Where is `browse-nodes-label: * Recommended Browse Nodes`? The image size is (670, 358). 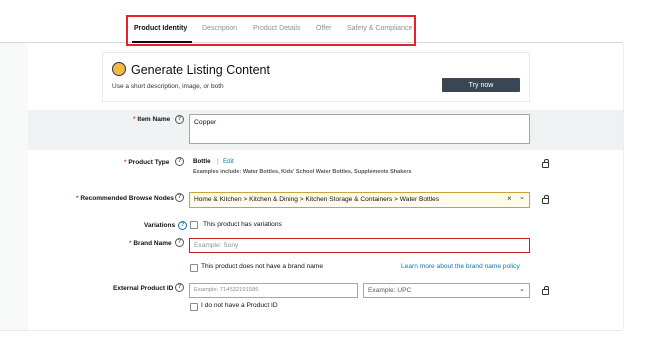
browse-nodes-label: * Recommended Browse Nodes is located at coordinates (125, 198).